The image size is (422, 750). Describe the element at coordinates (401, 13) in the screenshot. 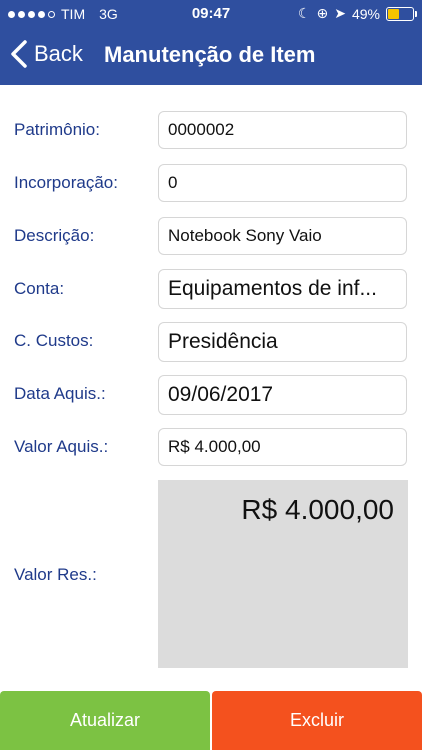

I see `battery-icon` at that location.